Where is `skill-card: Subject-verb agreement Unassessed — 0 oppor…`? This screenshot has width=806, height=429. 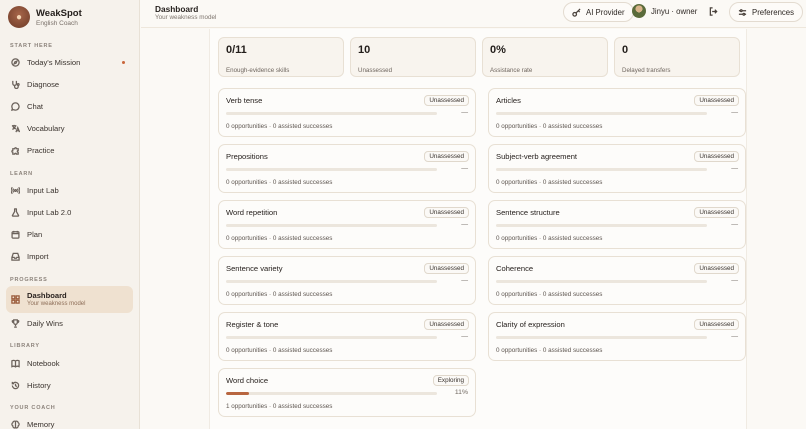 skill-card: Subject-verb agreement Unassessed — 0 oppor… is located at coordinates (617, 168).